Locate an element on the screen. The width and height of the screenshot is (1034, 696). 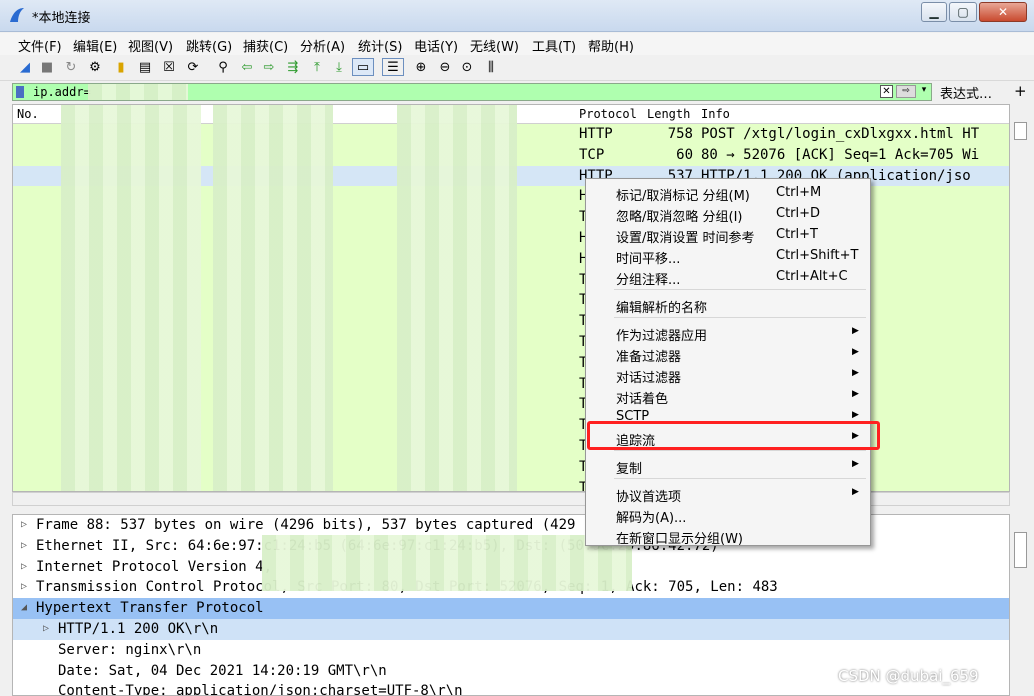
detail-text: Internet Protocol Version 4, is located at coordinates (154, 566).